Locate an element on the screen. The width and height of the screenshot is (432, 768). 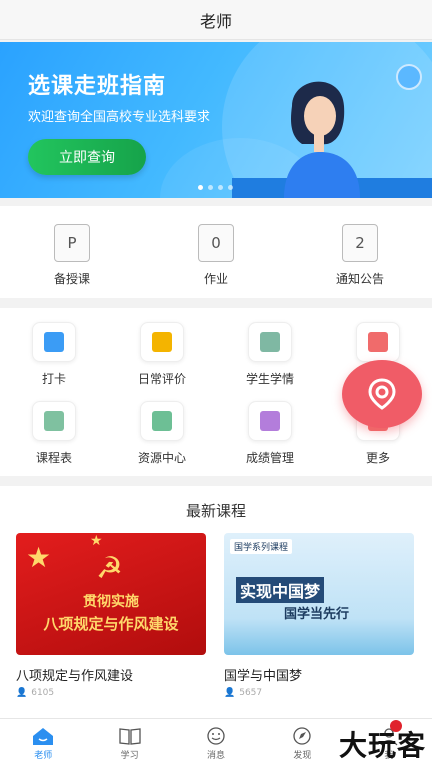
page-title: 老师 is located at coordinates (215, 21).